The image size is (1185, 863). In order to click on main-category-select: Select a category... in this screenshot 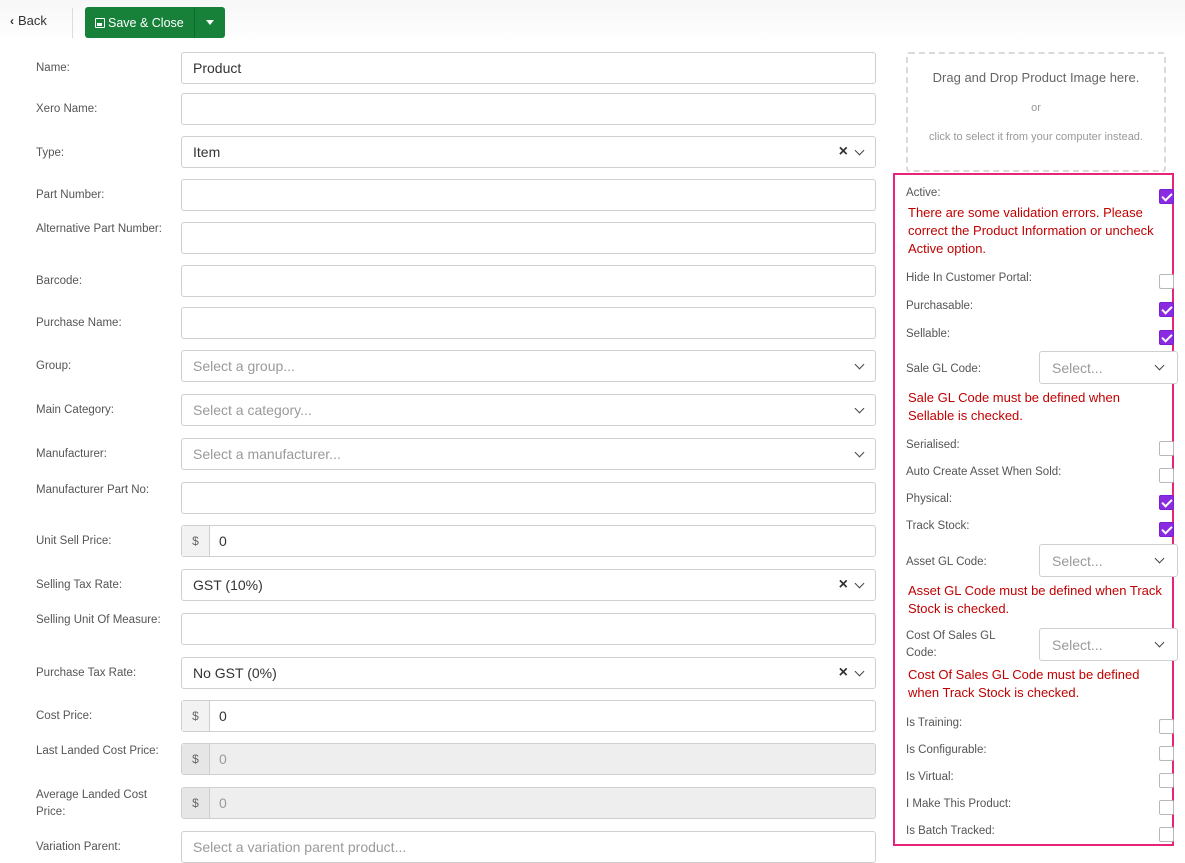, I will do `click(528, 410)`.